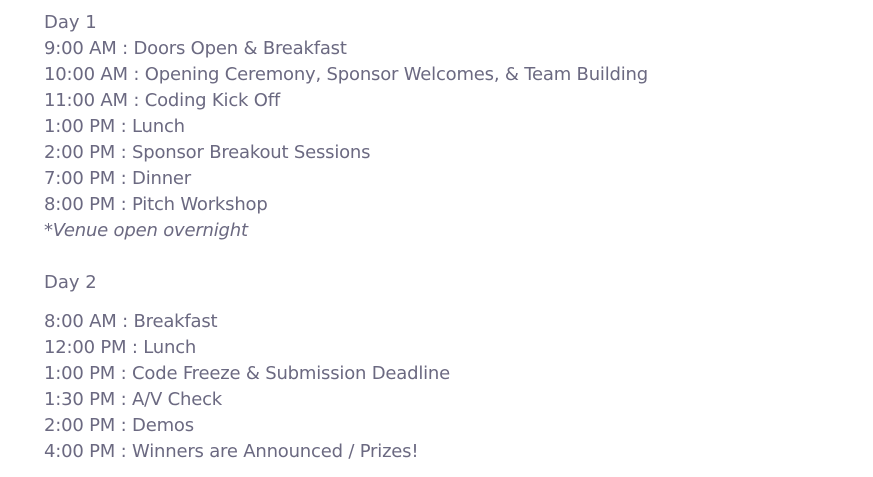 Image resolution: width=873 pixels, height=477 pixels. I want to click on schedule-item: 1:30 PM : A/V Check, so click(133, 399).